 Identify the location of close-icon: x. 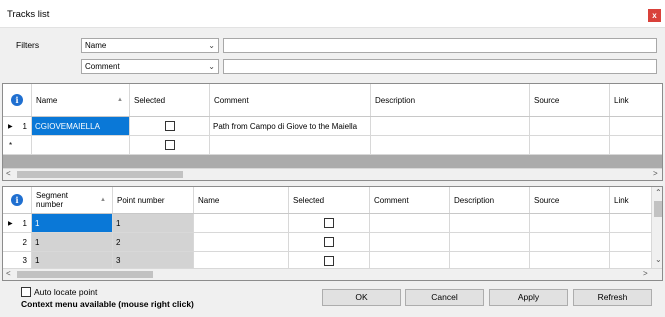
(654, 15).